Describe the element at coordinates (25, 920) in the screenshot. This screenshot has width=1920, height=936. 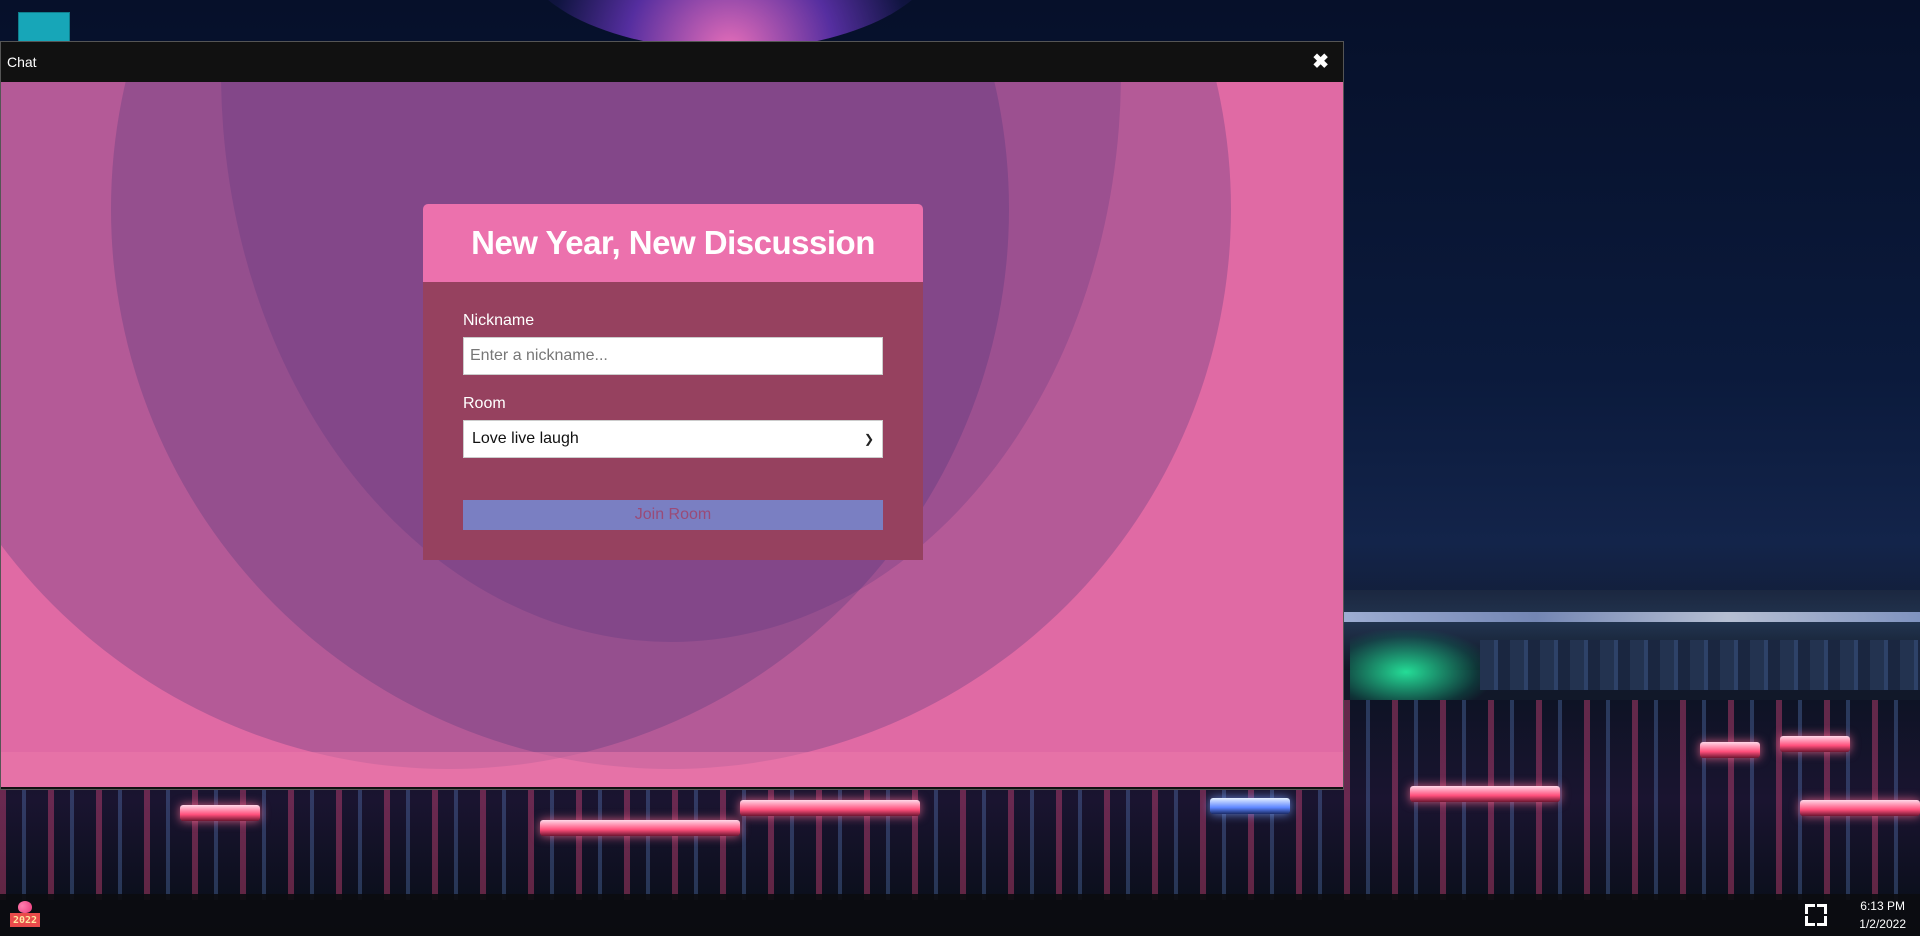
I see `start-icon-year: 2022` at that location.